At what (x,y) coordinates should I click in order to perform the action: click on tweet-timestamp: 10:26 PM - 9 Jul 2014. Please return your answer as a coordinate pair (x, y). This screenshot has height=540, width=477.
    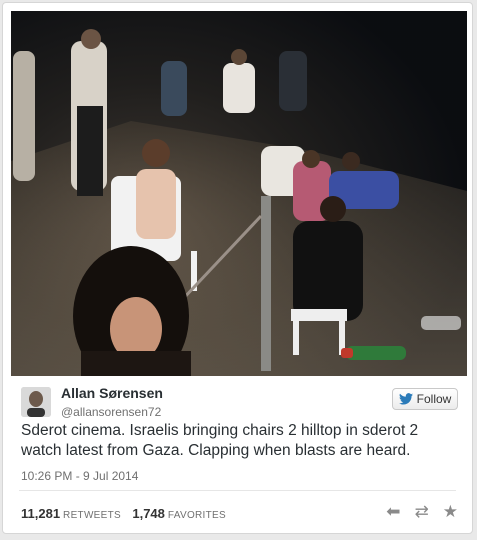
    Looking at the image, I should click on (79, 476).